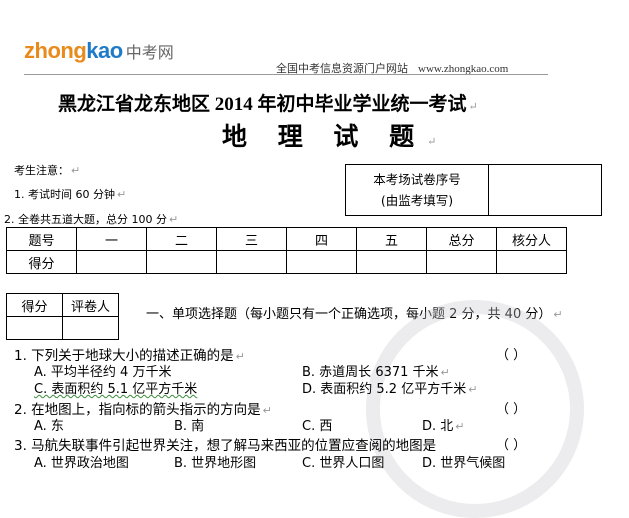  I want to click on logo-text-part2: kao, so click(104, 50).